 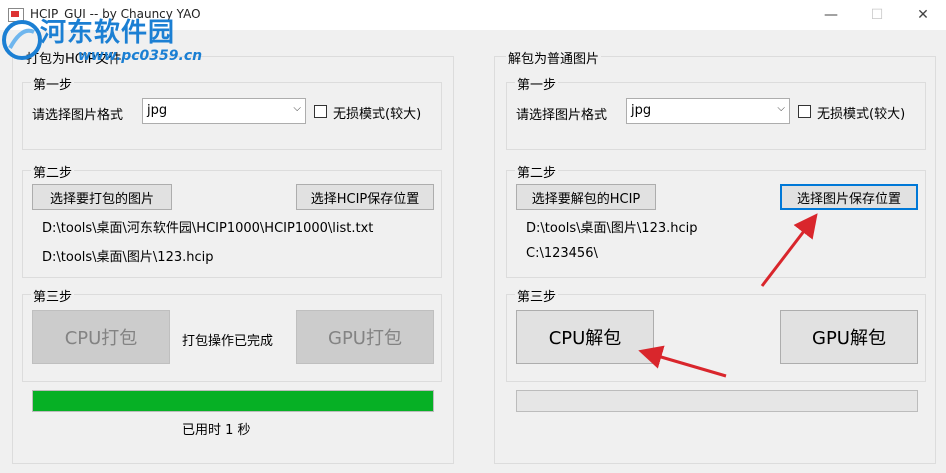 What do you see at coordinates (562, 115) in the screenshot?
I see `unpack-format-label: 请选择图片格式` at bounding box center [562, 115].